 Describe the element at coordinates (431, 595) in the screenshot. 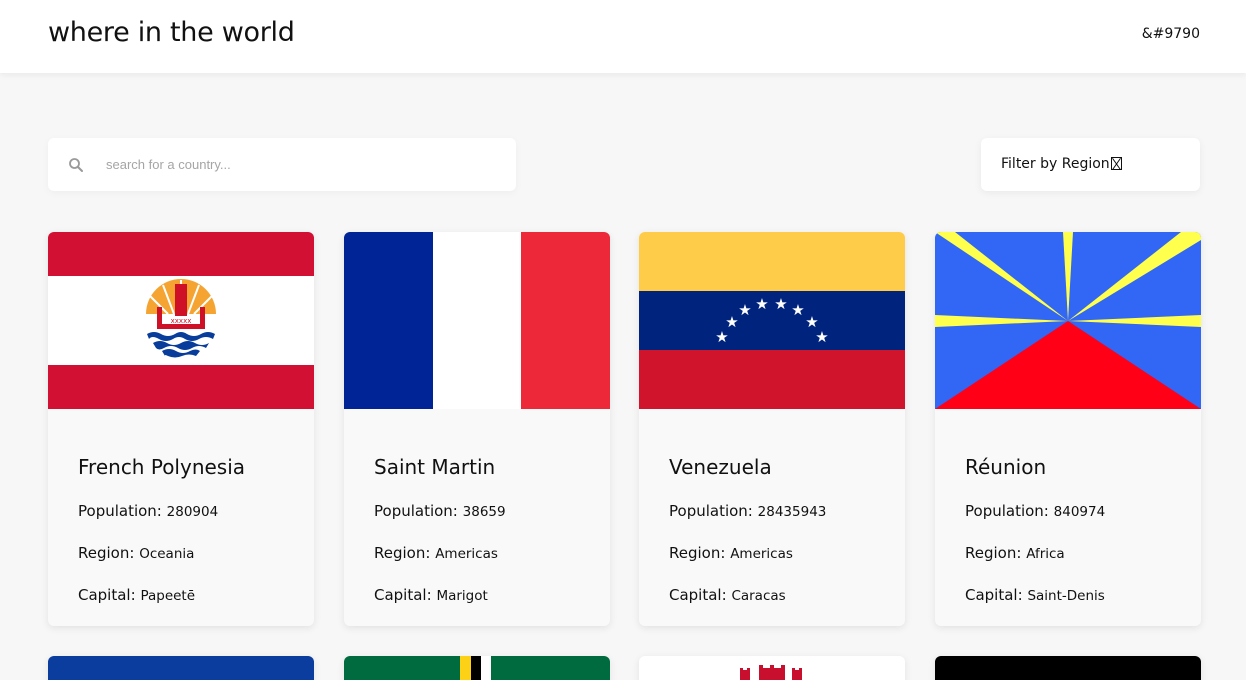

I see `capital-row: Capital: Marigot` at that location.